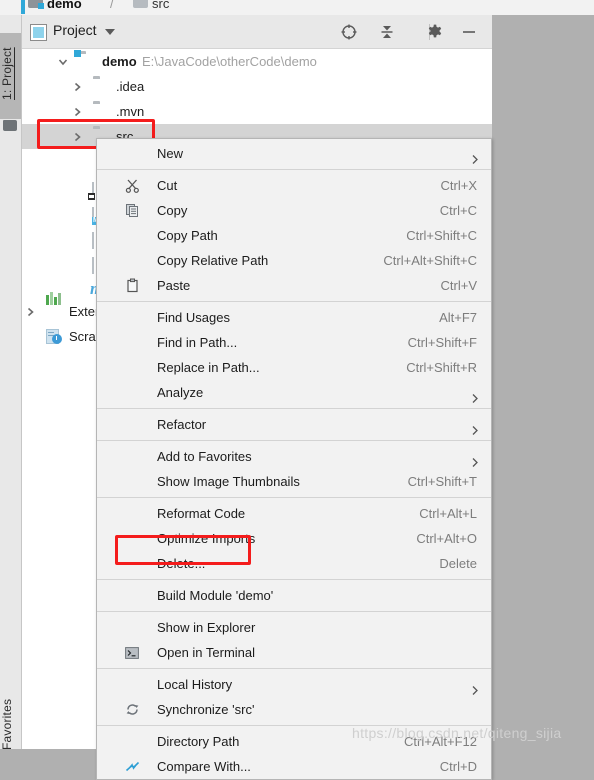 The height and width of the screenshot is (780, 594). I want to click on menu-item-optimize-imports: Optimize Imports Ctrl+Alt+O, so click(294, 538).